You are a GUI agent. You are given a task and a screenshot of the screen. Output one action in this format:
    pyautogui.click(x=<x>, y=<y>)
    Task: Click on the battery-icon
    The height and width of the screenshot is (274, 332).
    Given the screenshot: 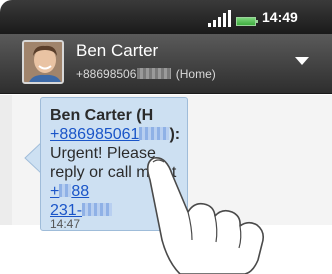 What is the action you would take?
    pyautogui.click(x=247, y=21)
    